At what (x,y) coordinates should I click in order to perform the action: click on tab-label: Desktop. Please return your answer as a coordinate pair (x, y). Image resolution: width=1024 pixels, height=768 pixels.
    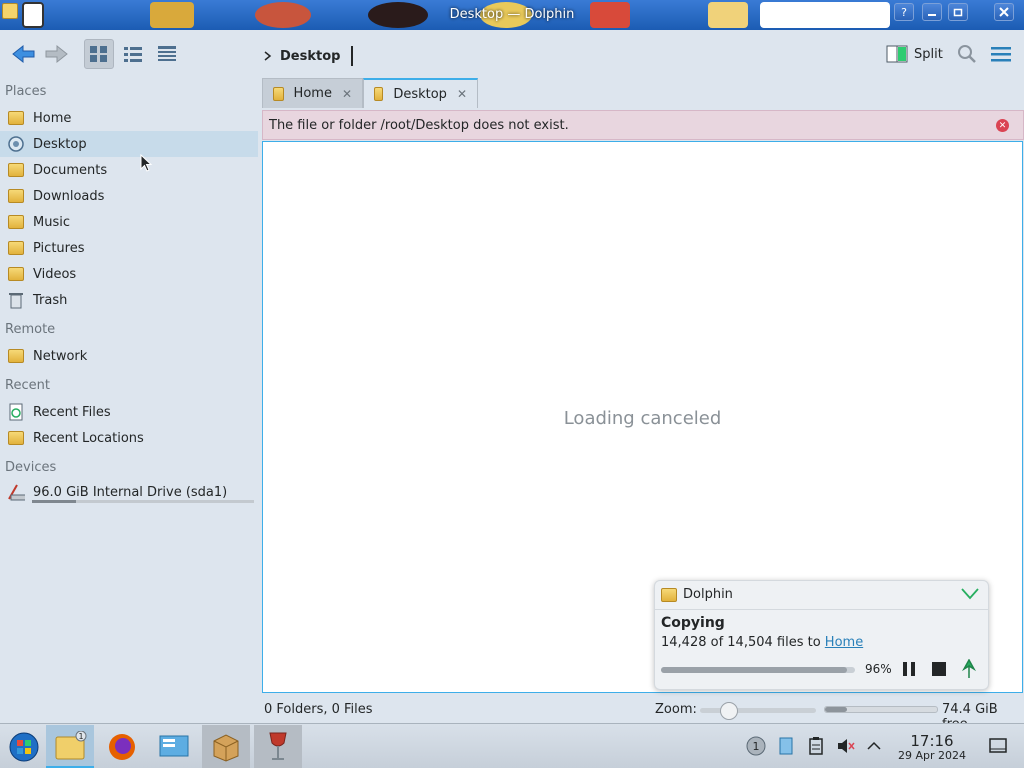
    Looking at the image, I should click on (420, 94).